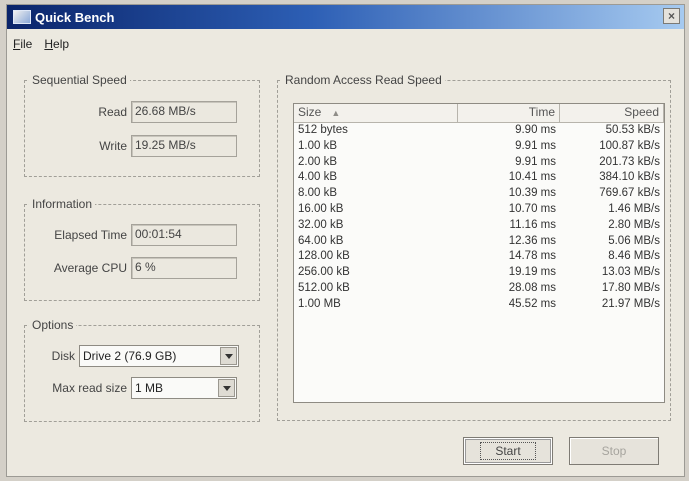 This screenshot has height=481, width=689. Describe the element at coordinates (479, 257) in the screenshot. I see `list-item: 128.00 kB 14.78 ms 8.46 MB/s` at that location.